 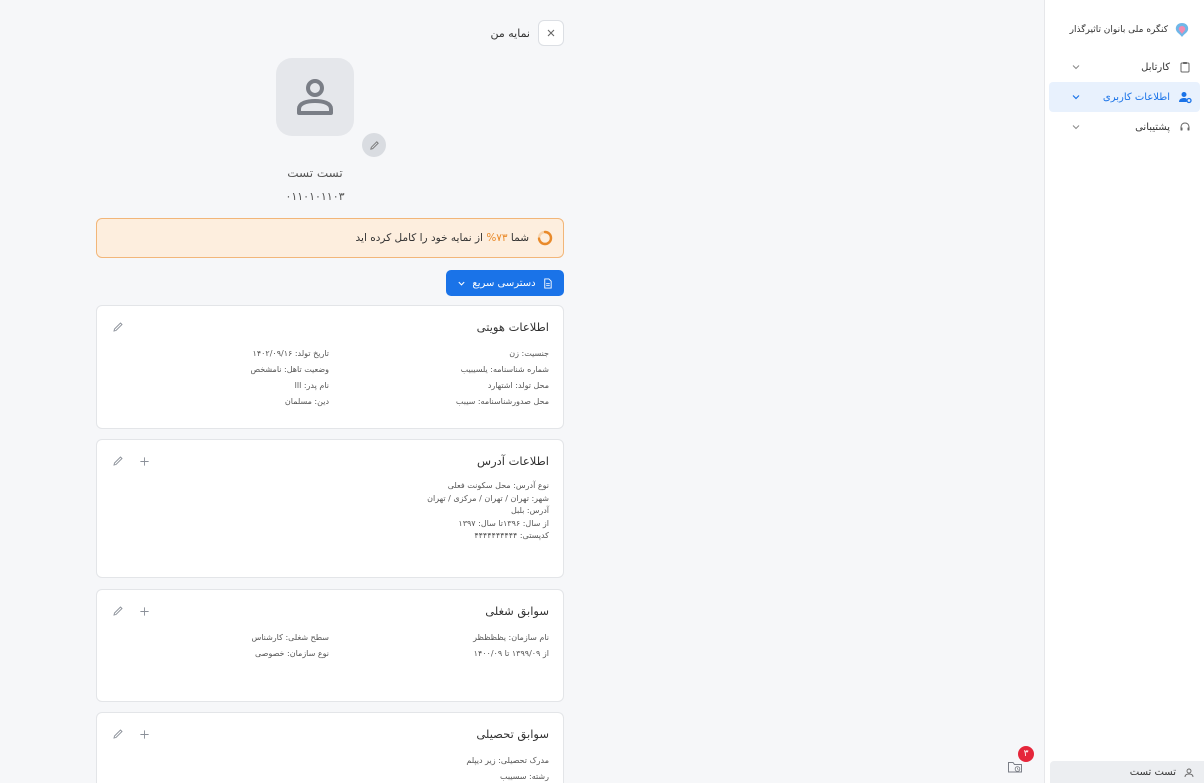 What do you see at coordinates (512, 734) in the screenshot?
I see `card-title: سوابق تحصیلی` at bounding box center [512, 734].